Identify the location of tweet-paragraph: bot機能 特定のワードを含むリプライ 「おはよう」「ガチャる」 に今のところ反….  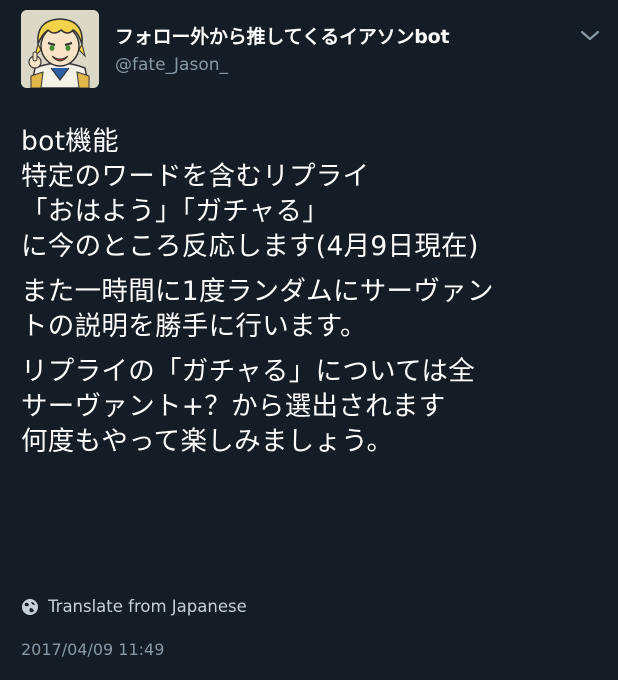
(250, 194).